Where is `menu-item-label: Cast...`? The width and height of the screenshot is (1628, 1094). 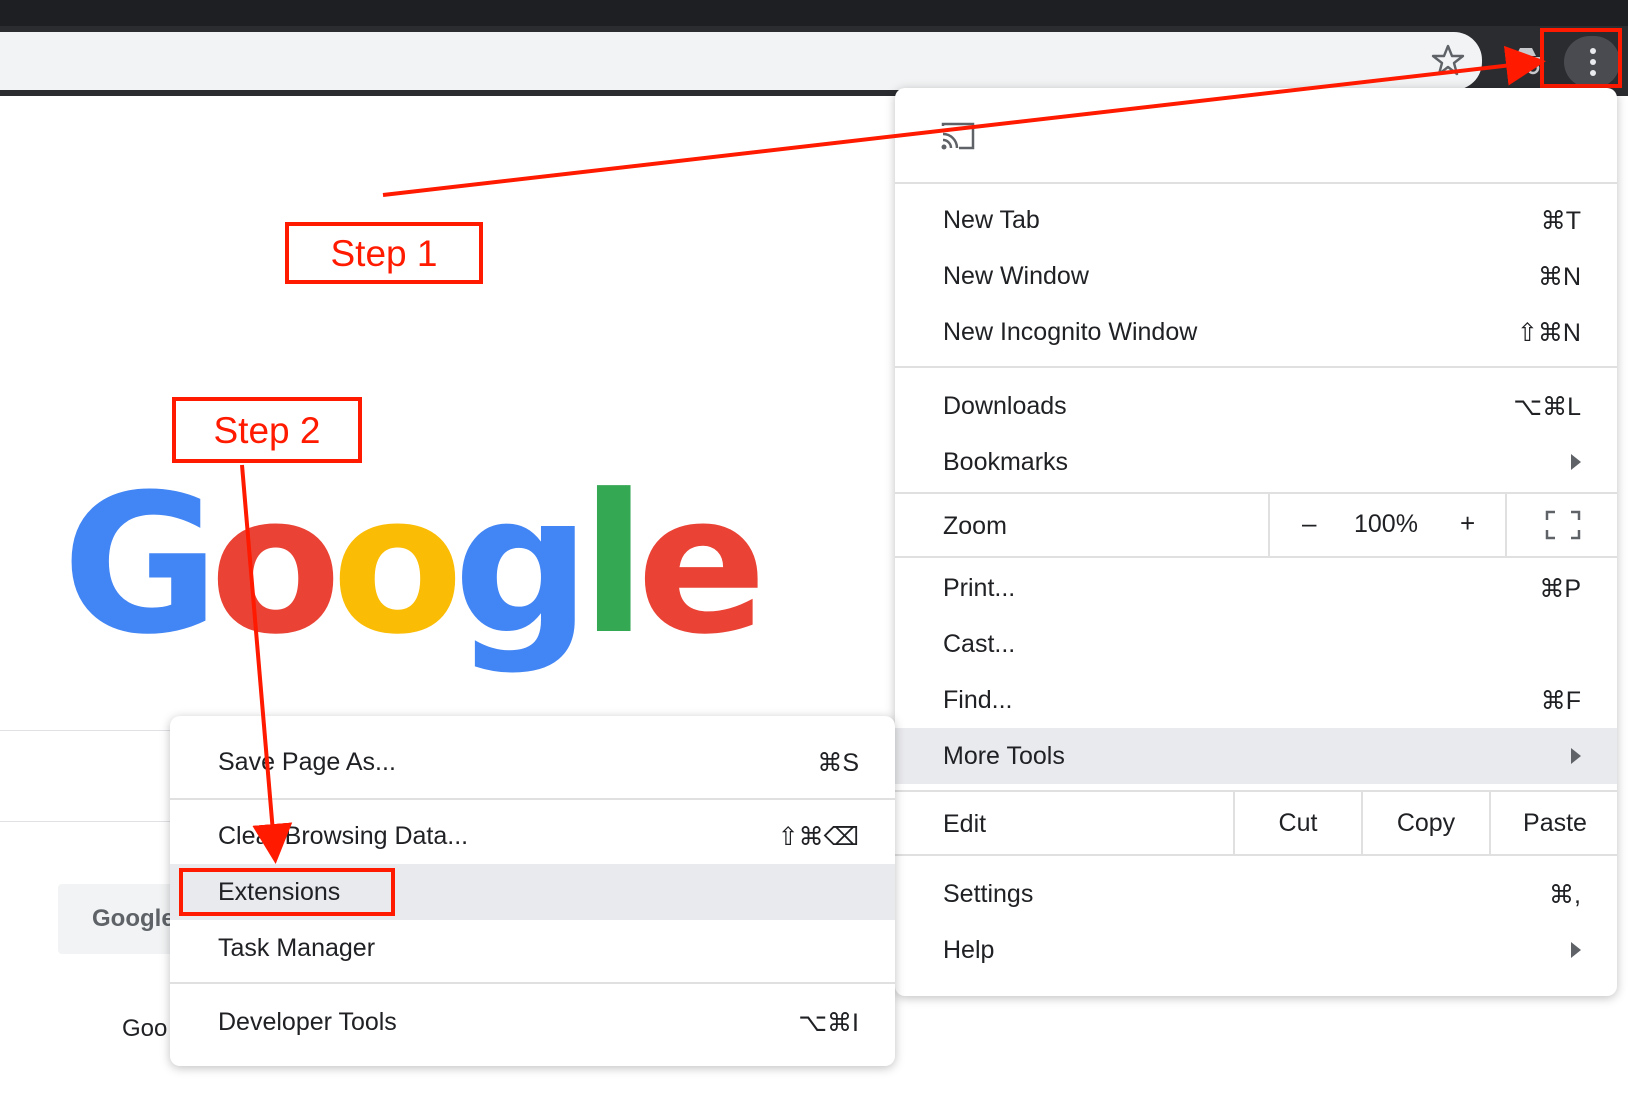 menu-item-label: Cast... is located at coordinates (979, 644).